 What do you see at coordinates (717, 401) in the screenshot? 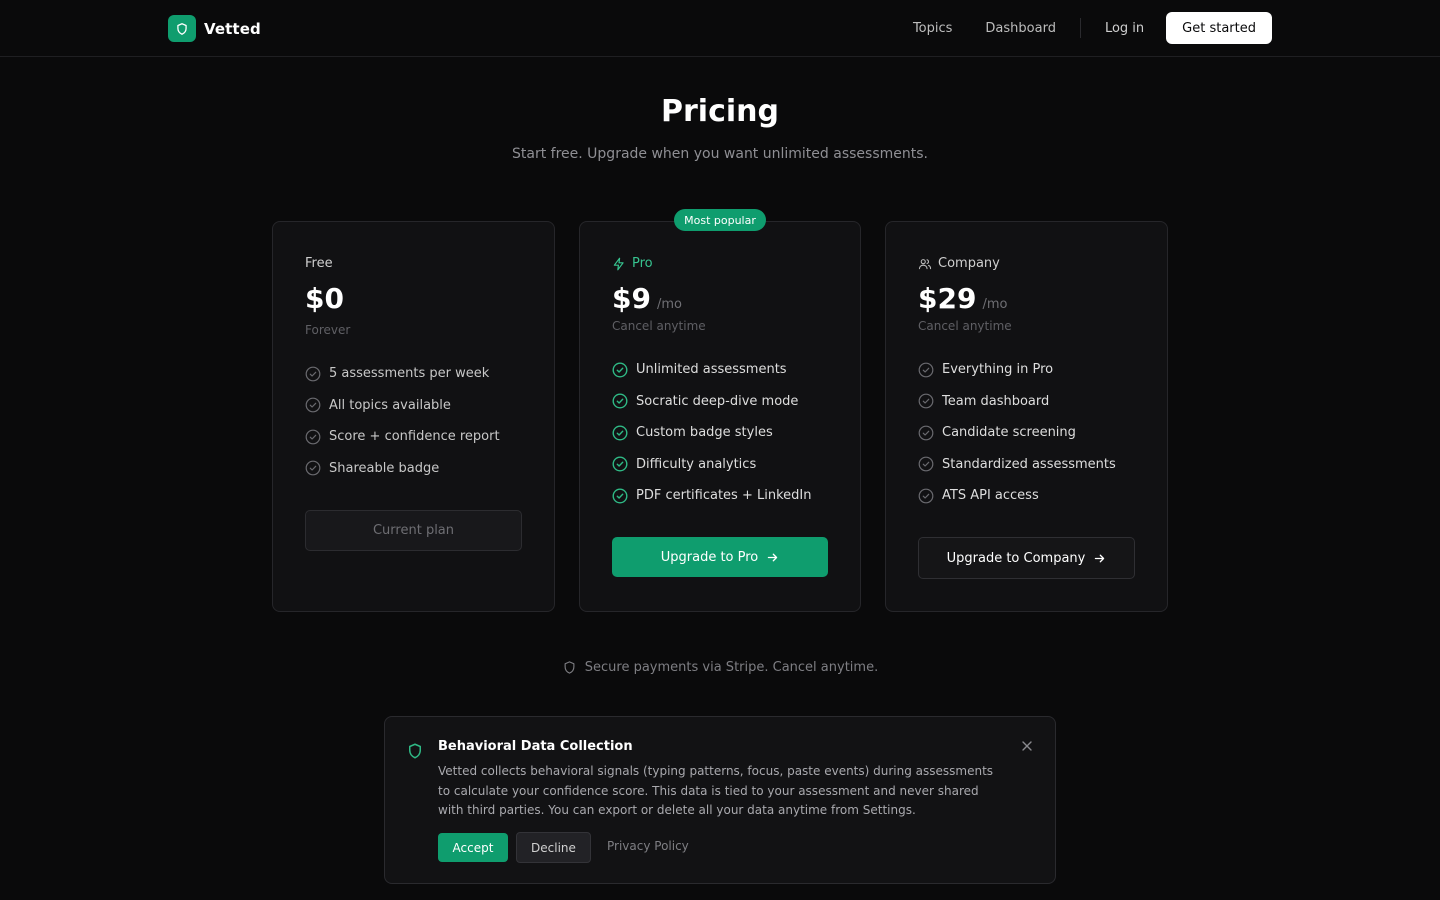
I see `feature-label: Socratic deep-dive mode` at bounding box center [717, 401].